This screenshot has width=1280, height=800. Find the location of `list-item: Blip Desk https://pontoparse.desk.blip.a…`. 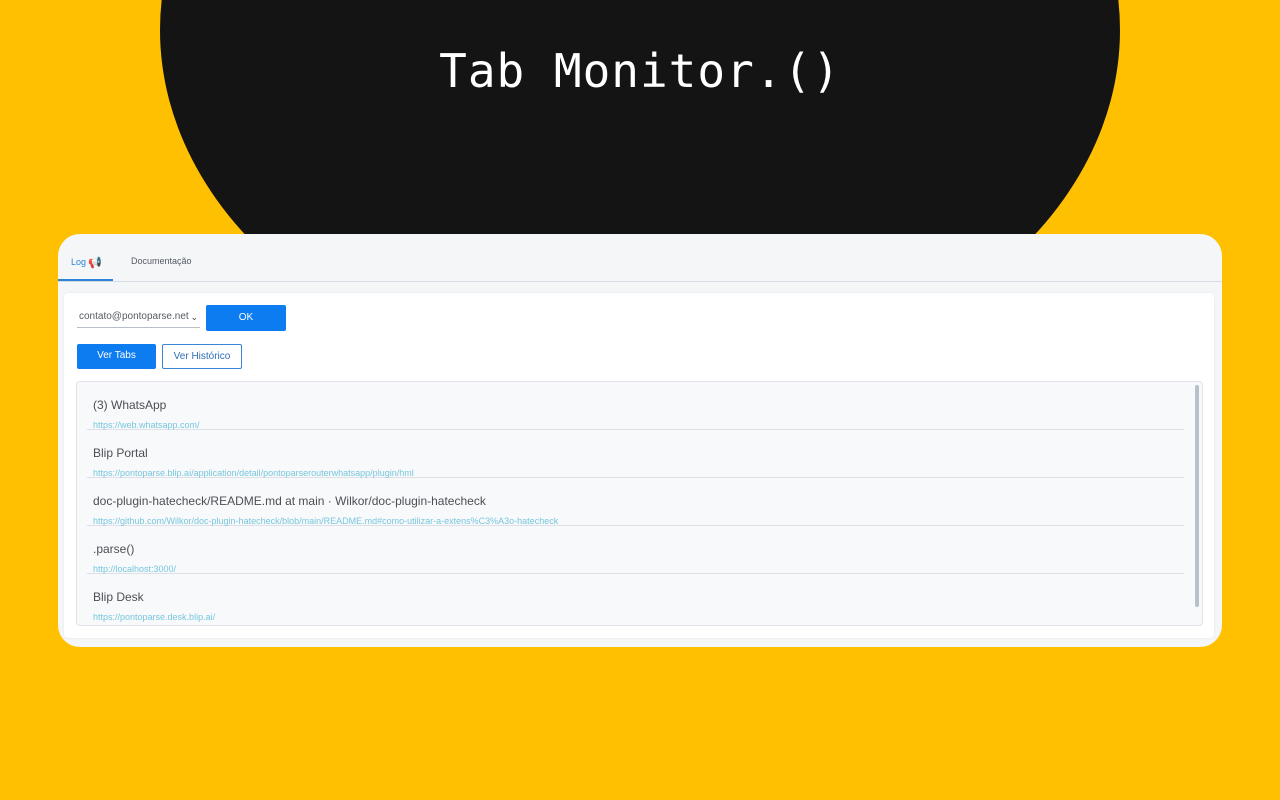

list-item: Blip Desk https://pontoparse.desk.blip.a… is located at coordinates (635, 598).